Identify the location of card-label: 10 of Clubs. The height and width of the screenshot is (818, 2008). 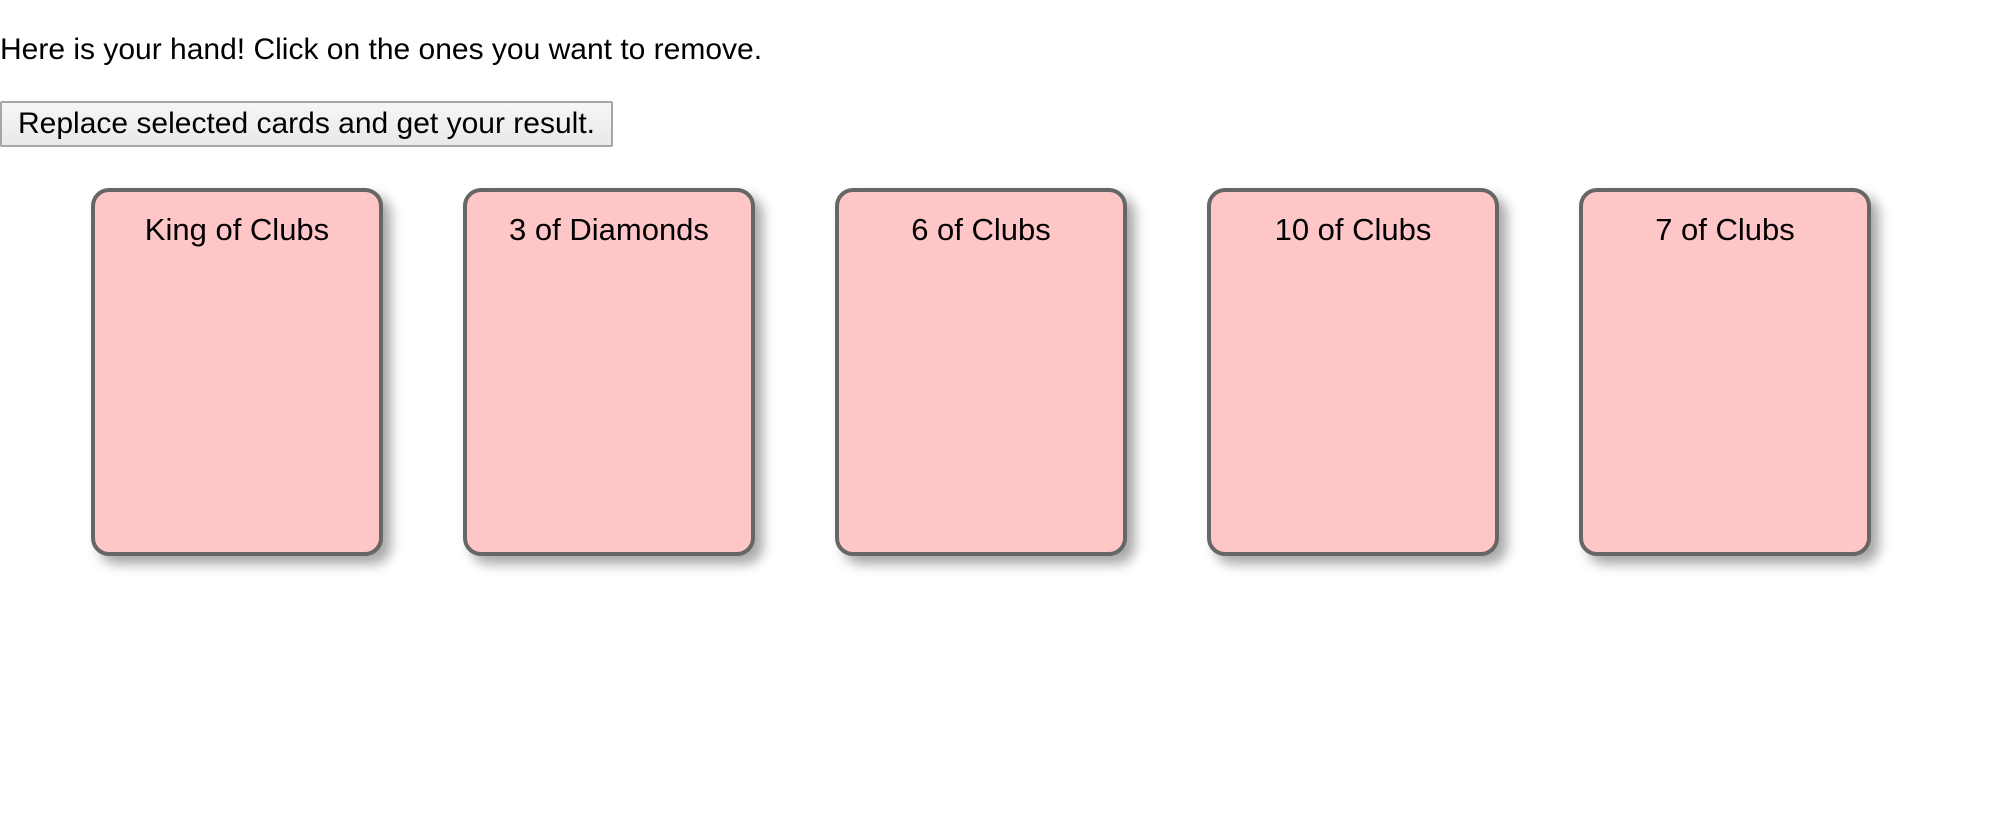
(1353, 229).